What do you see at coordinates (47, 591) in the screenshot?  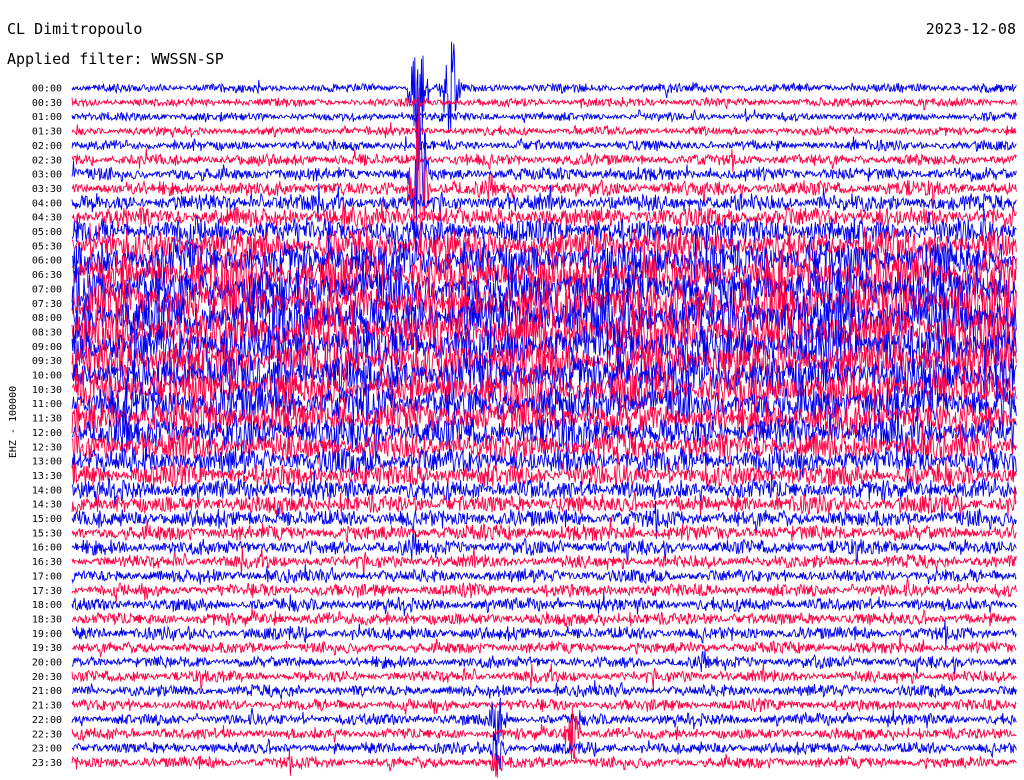 I see `time-tick-label: 17:30` at bounding box center [47, 591].